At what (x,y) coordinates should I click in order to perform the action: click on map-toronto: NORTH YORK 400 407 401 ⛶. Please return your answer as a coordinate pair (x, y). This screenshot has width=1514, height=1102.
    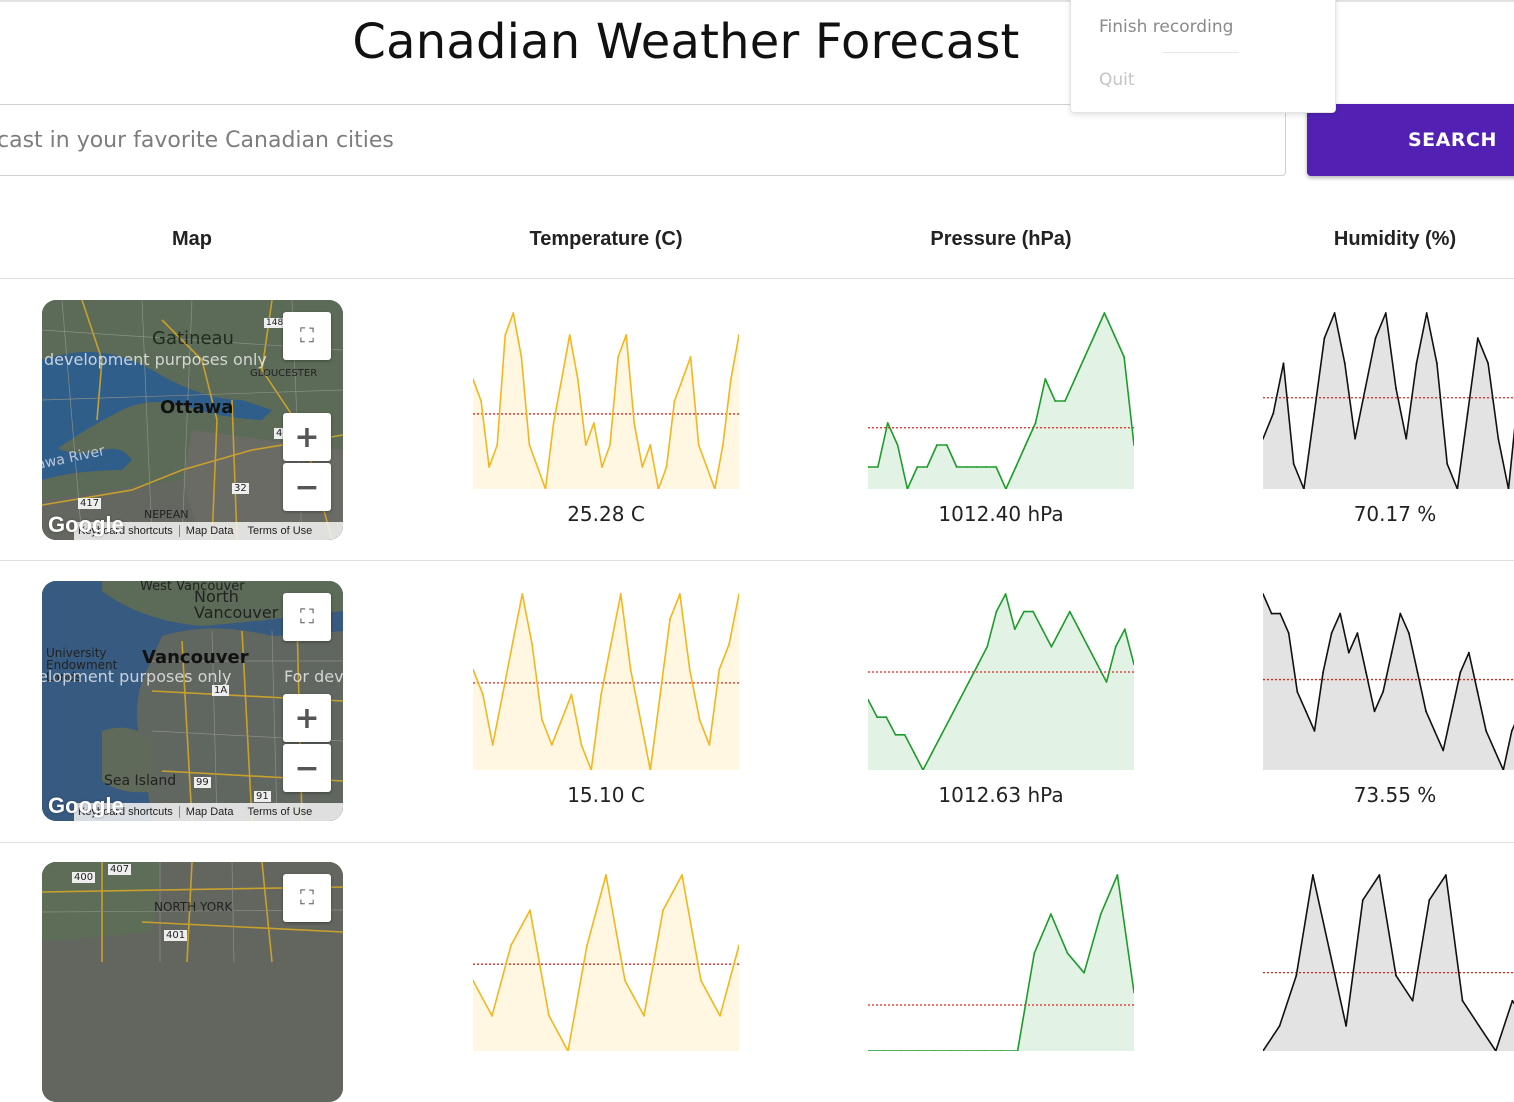
    Looking at the image, I should click on (192, 982).